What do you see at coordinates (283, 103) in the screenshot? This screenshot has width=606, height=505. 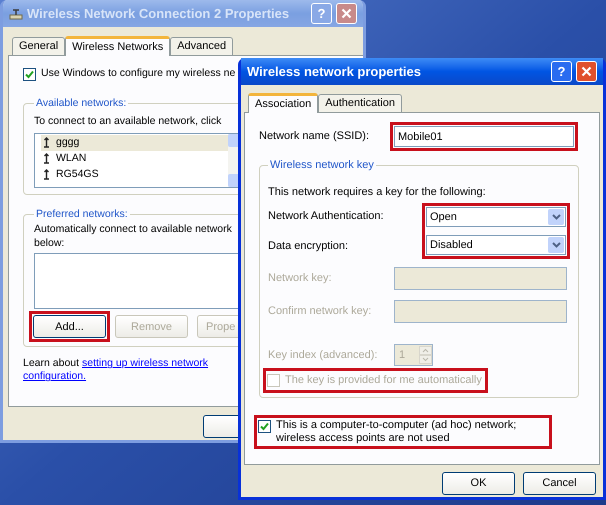 I see `tab: Association` at bounding box center [283, 103].